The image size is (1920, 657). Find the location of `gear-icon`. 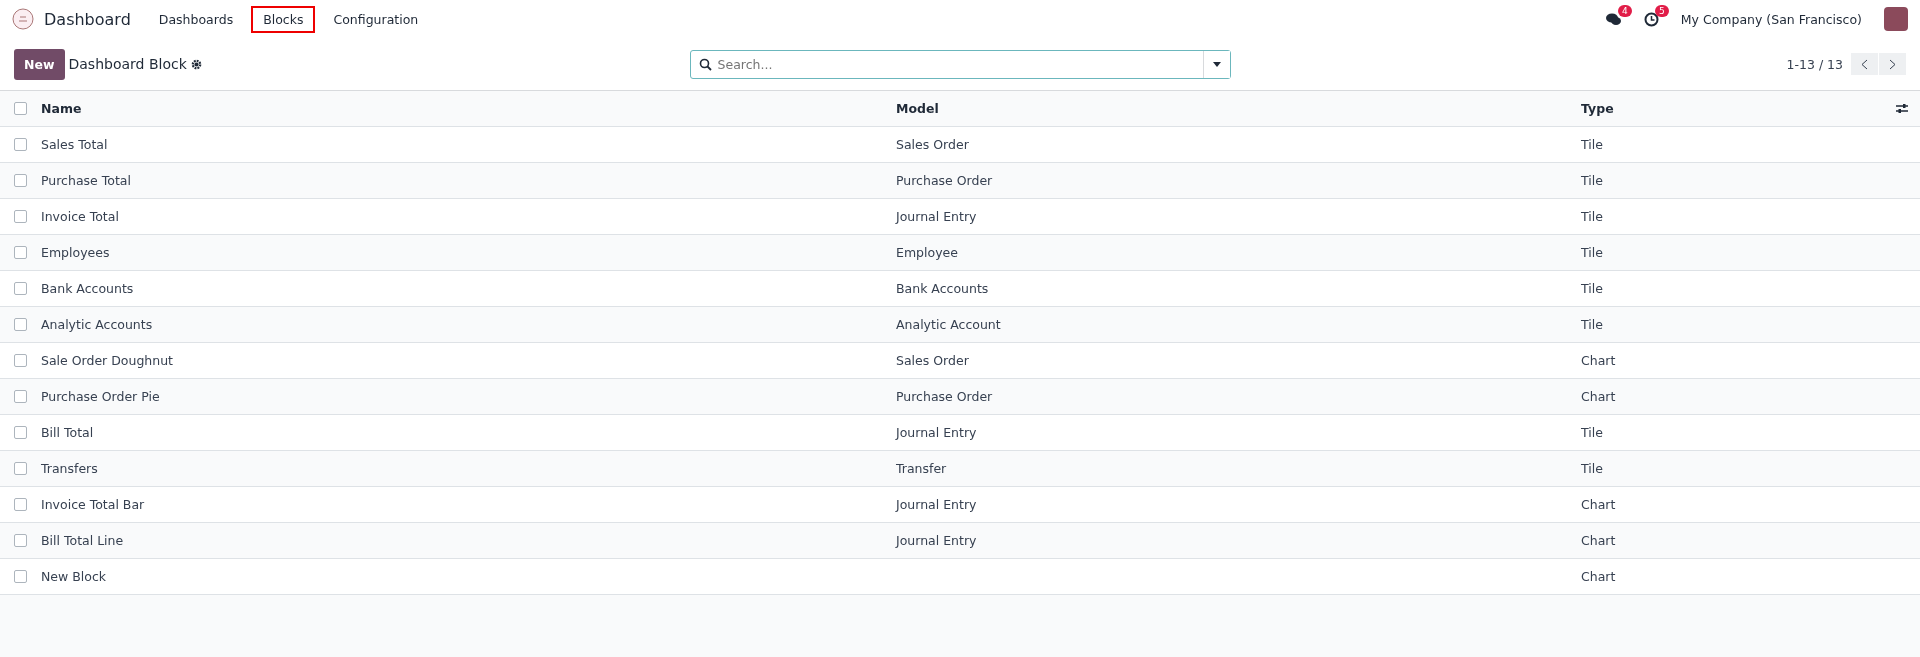

gear-icon is located at coordinates (196, 64).